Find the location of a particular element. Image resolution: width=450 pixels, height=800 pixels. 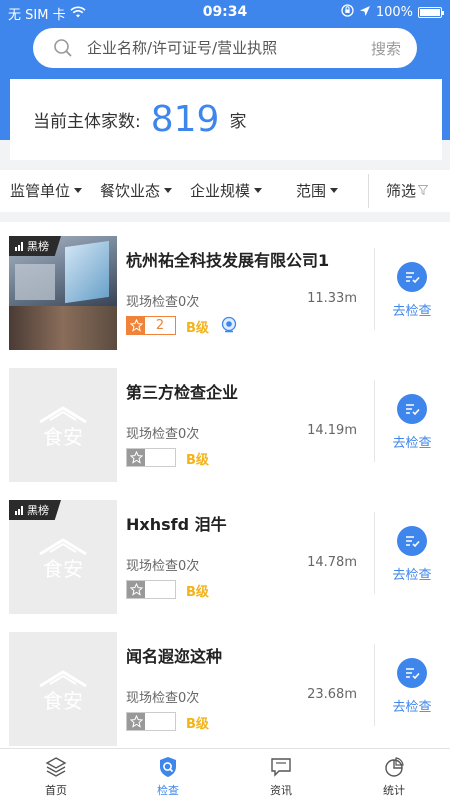

tab-home: 首页 is located at coordinates (56, 774).